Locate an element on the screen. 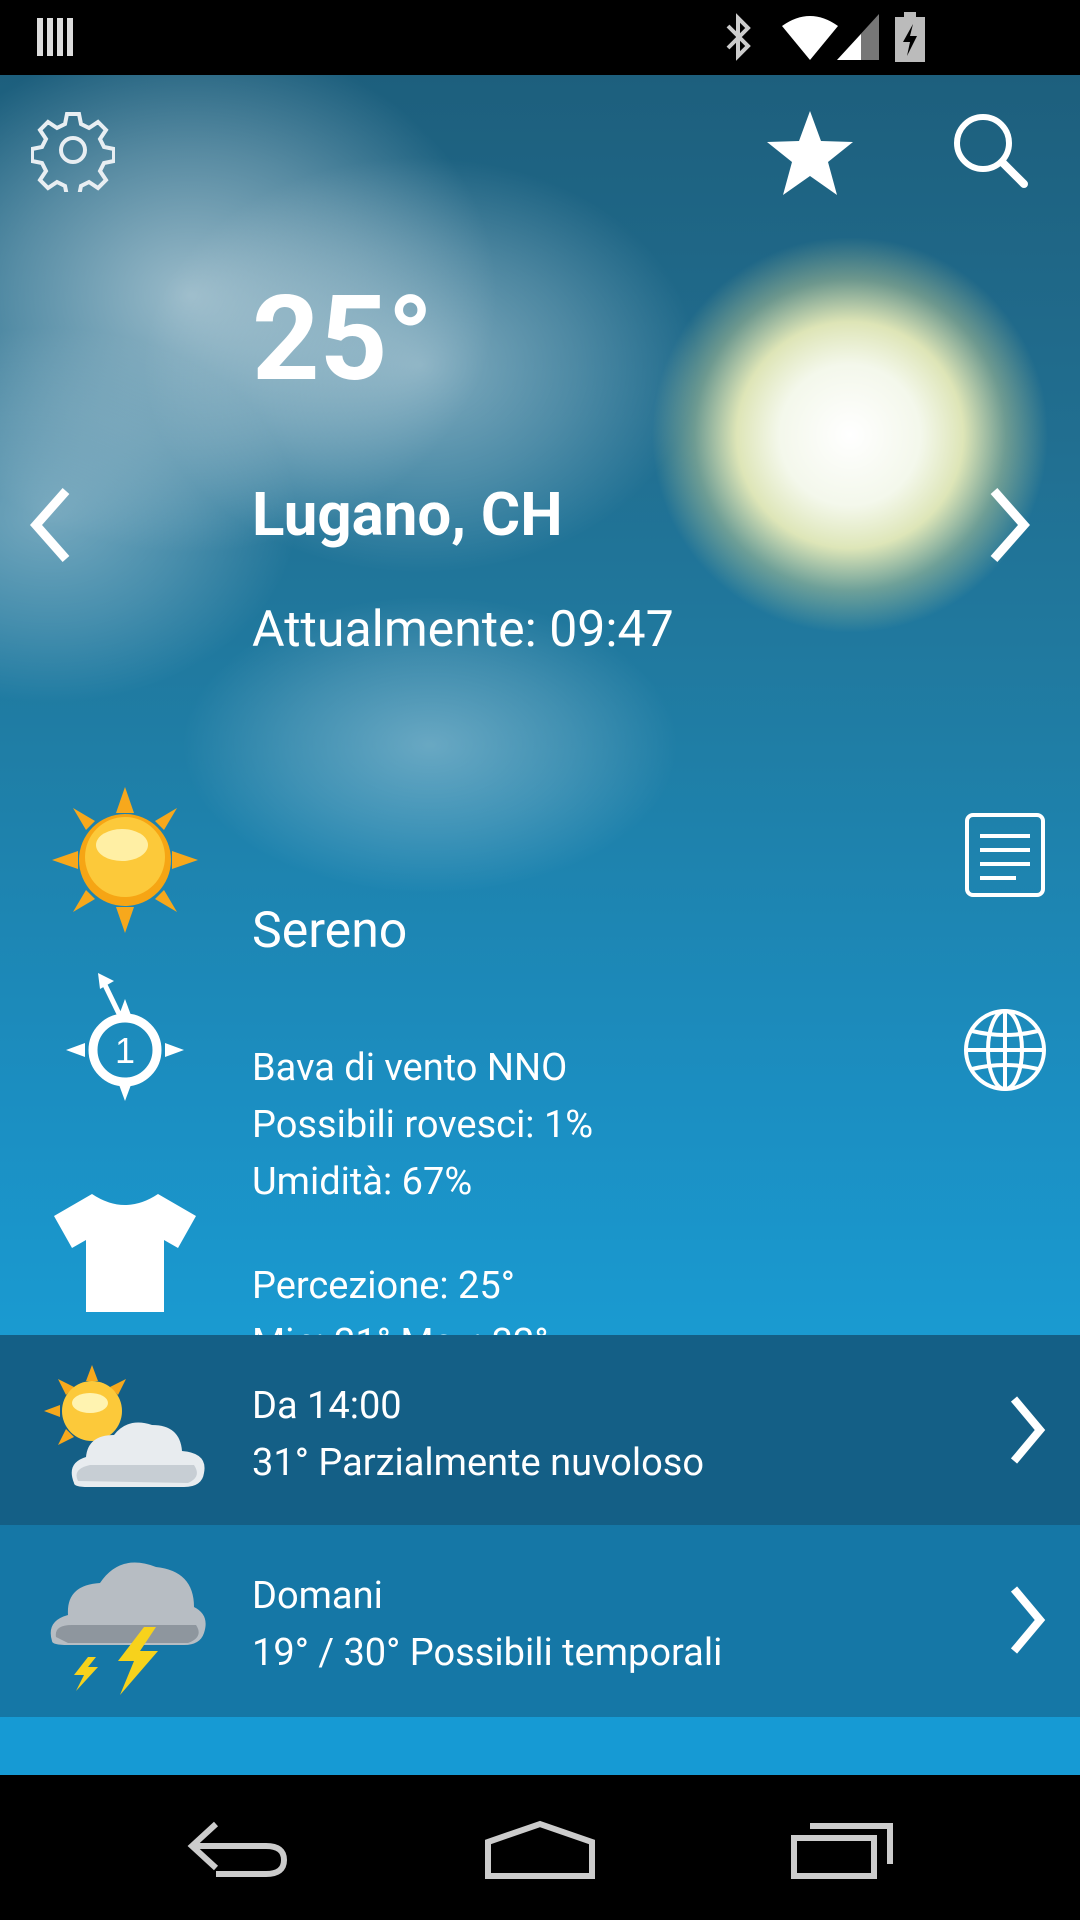  forecast-summary: 19° / 30° Possibili temporali is located at coordinates (487, 1653).